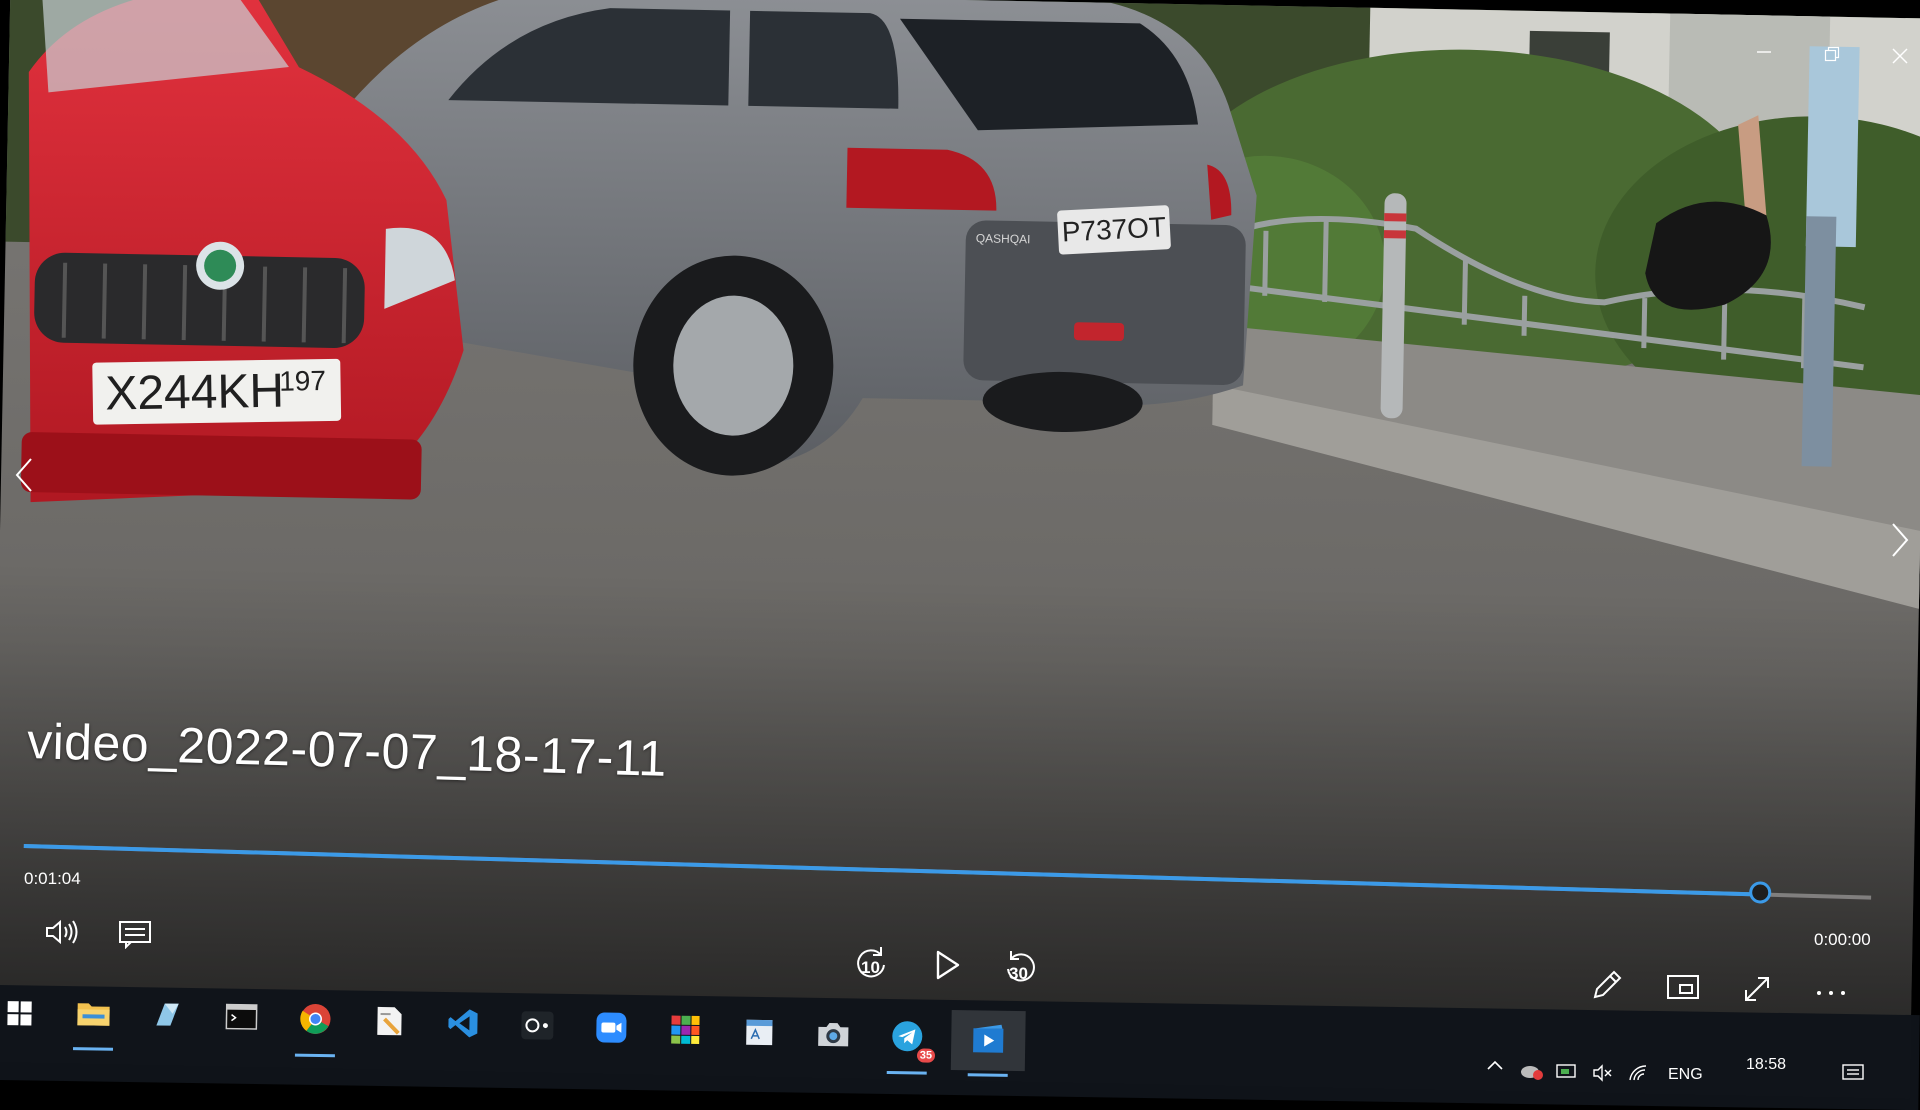 The width and height of the screenshot is (1920, 1110). I want to click on taskbar-telegram: 35, so click(907, 1041).